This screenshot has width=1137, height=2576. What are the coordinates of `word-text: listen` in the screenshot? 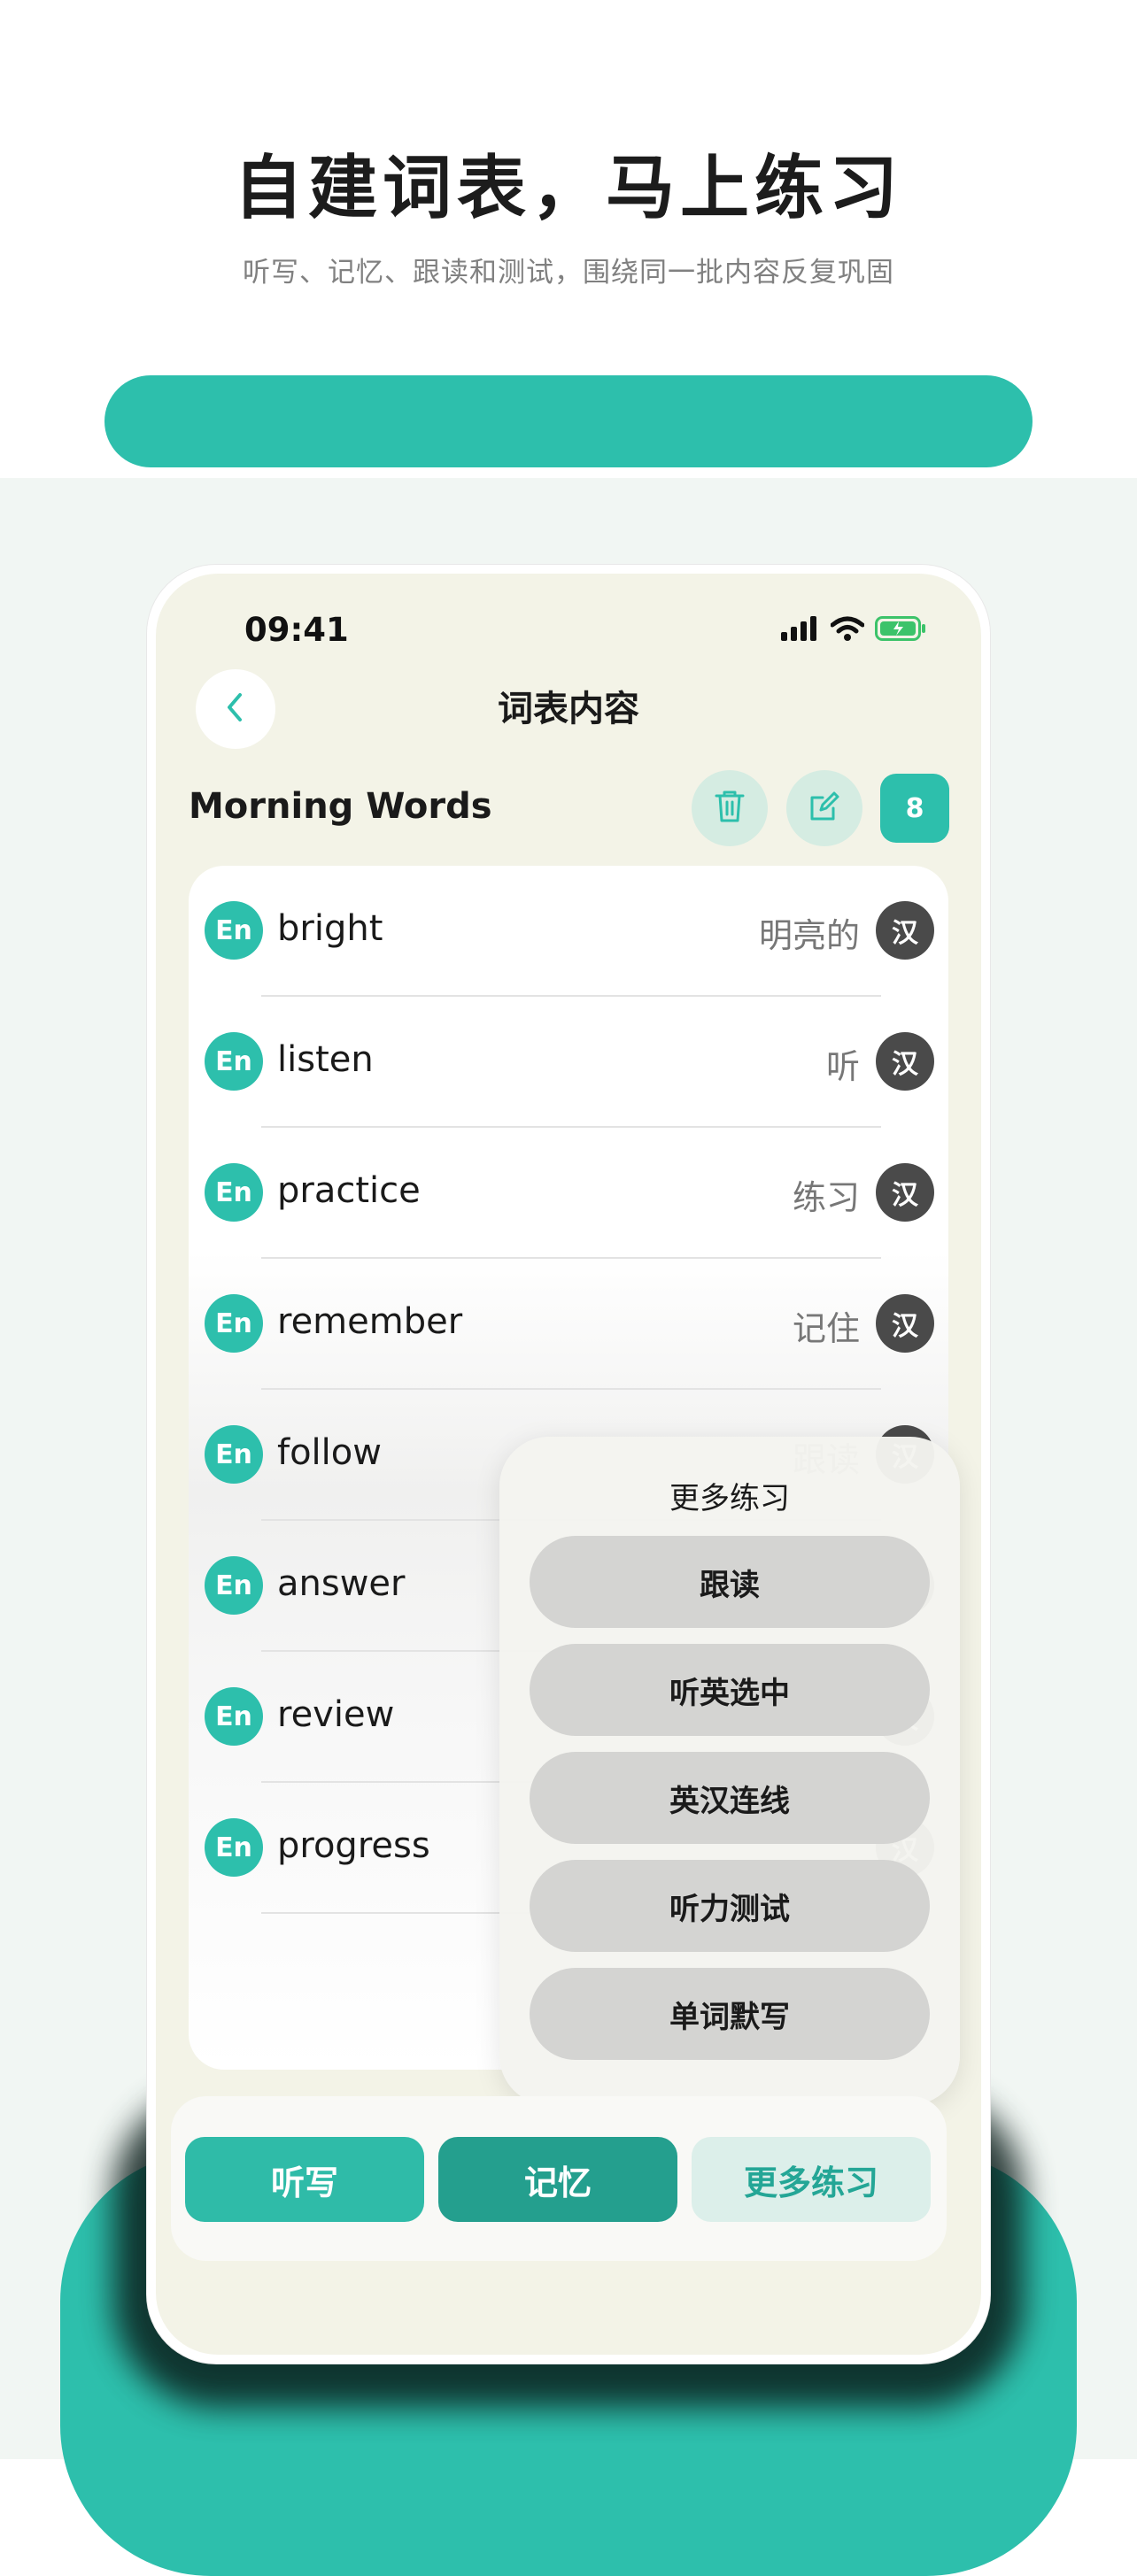 It's located at (325, 1059).